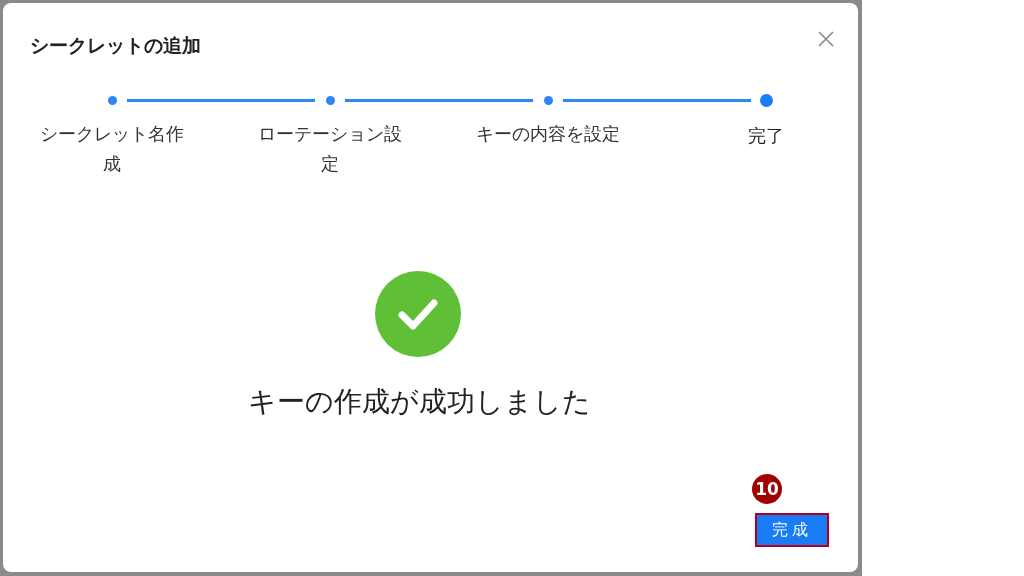  I want to click on annotation-badge: 10, so click(767, 489).